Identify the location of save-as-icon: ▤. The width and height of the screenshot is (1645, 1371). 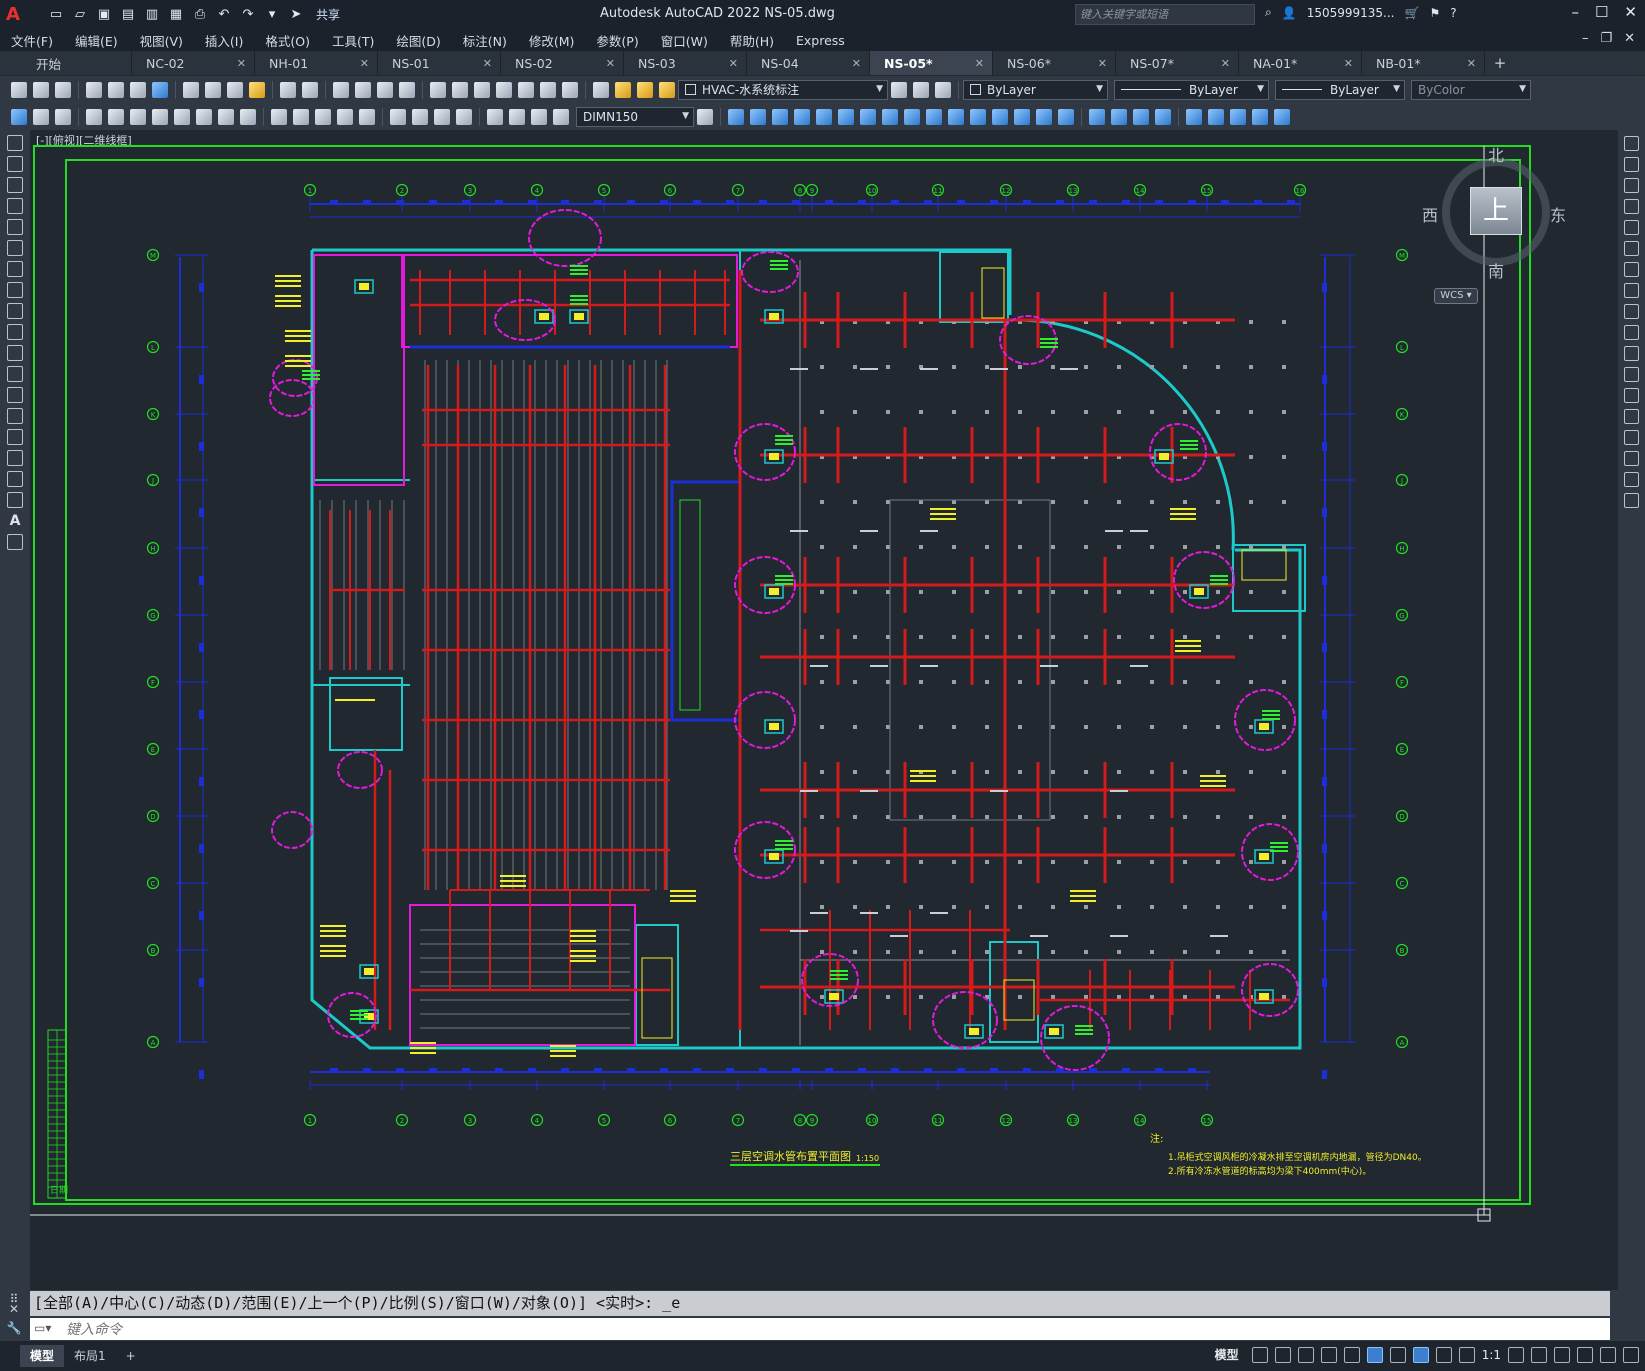
(128, 15).